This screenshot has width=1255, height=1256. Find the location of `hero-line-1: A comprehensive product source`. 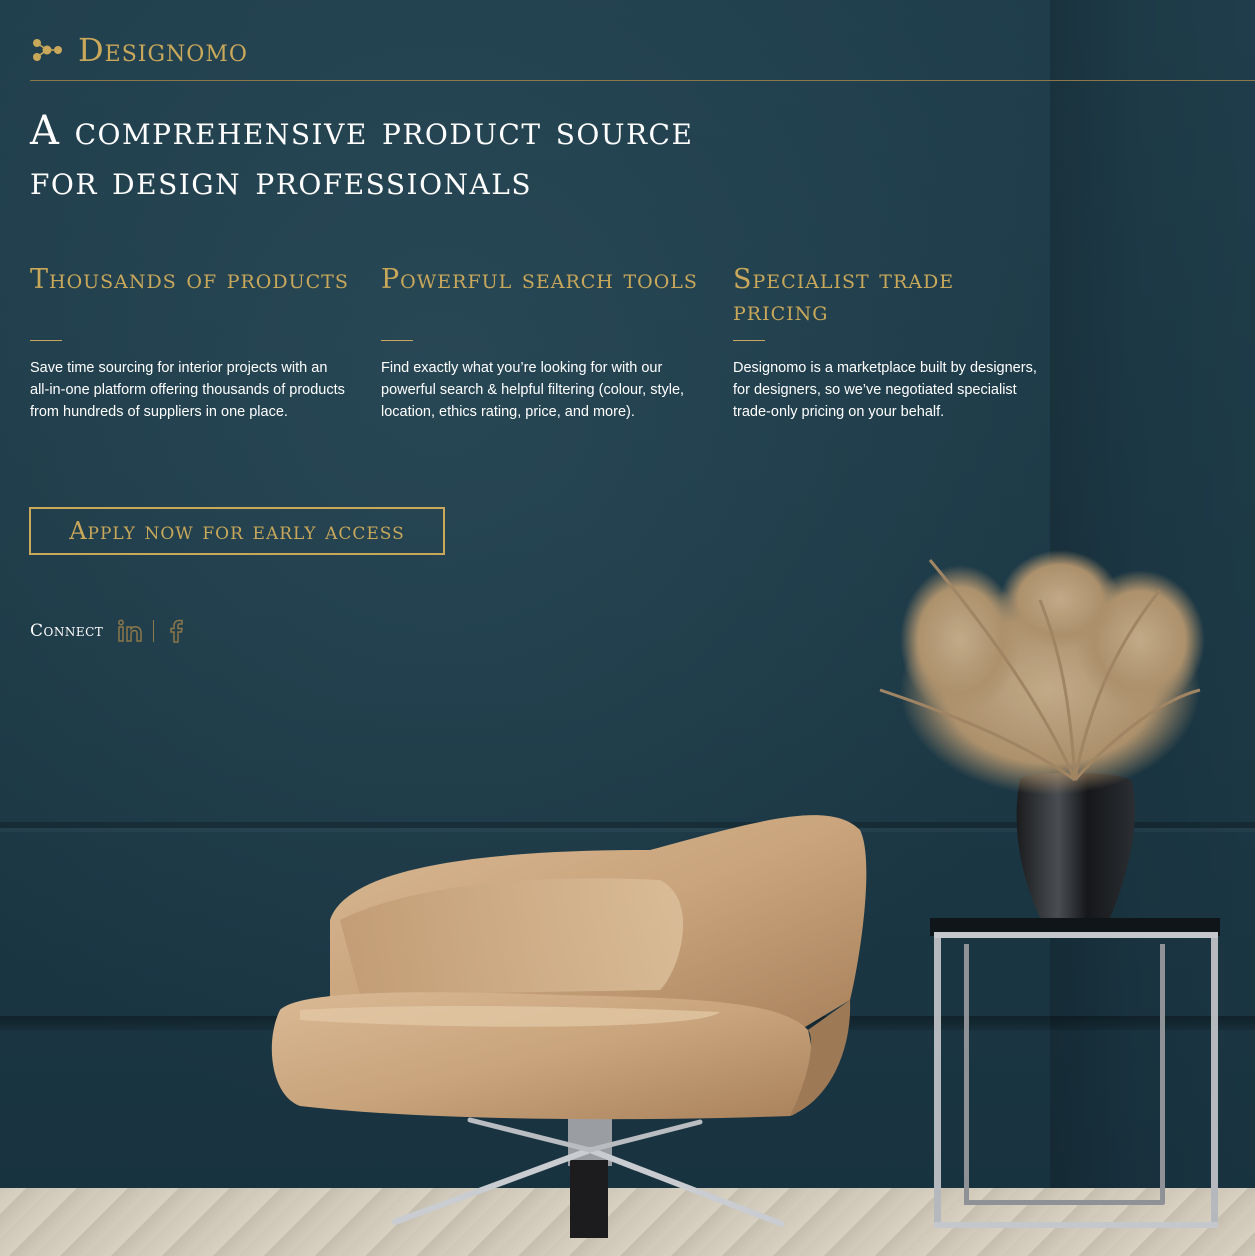

hero-line-1: A comprehensive product source is located at coordinates (362, 131).